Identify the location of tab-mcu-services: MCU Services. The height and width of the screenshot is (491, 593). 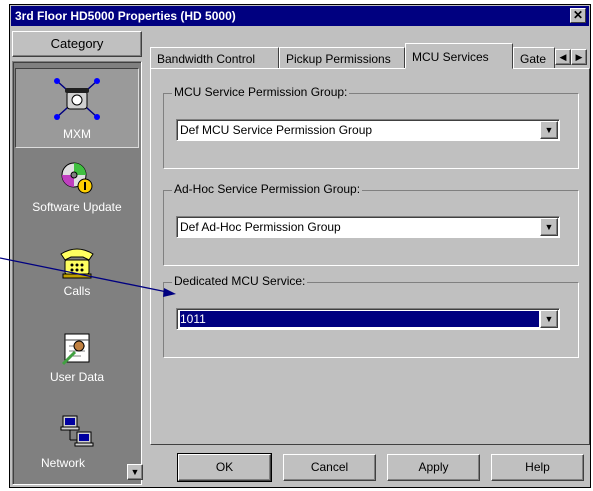
(459, 56).